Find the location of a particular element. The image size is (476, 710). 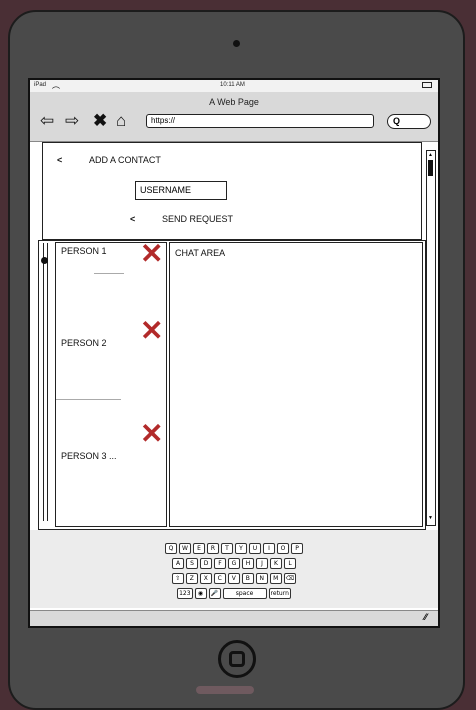

scroll-up-icon: ▲ is located at coordinates (430, 155).